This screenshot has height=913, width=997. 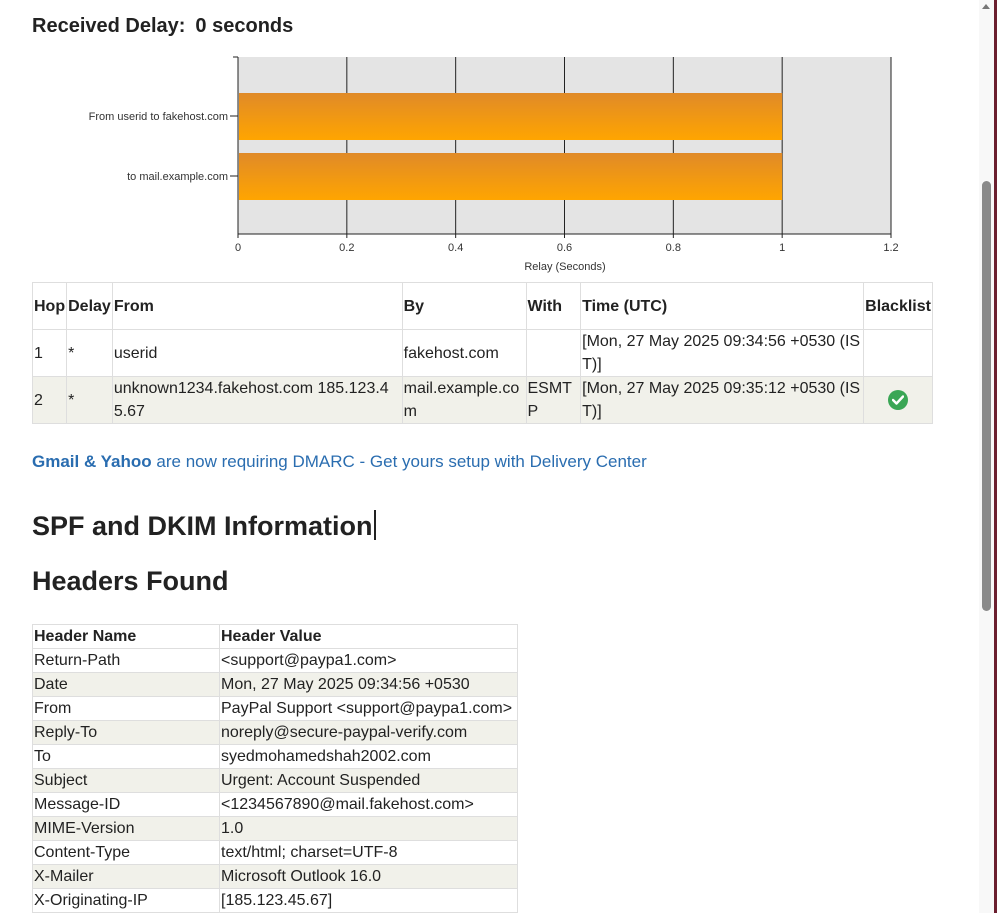 I want to click on hop-from: unknown1234.fakehost.com 185.123.45.67, so click(x=257, y=400).